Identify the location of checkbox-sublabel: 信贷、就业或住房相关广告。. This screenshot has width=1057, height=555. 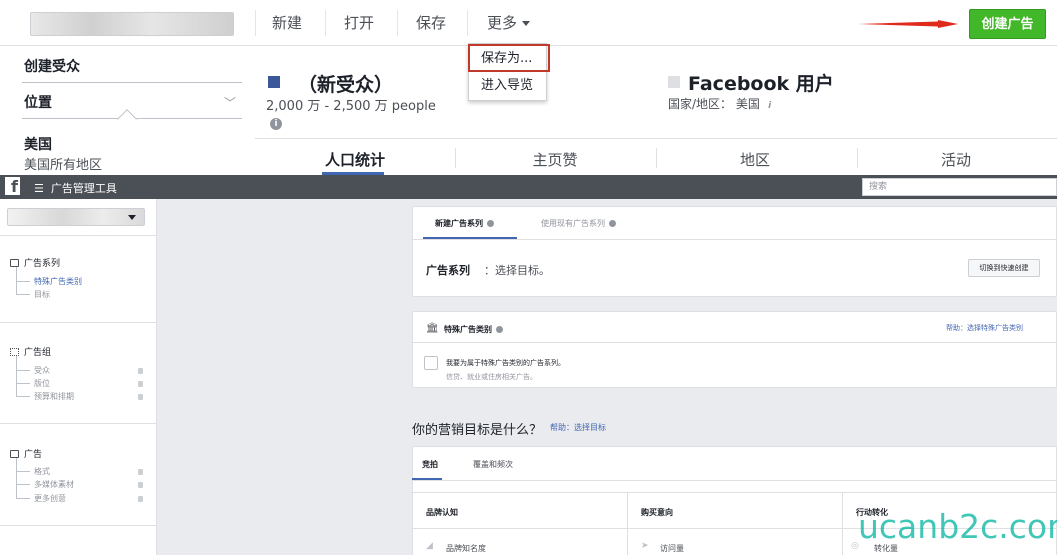
(491, 377).